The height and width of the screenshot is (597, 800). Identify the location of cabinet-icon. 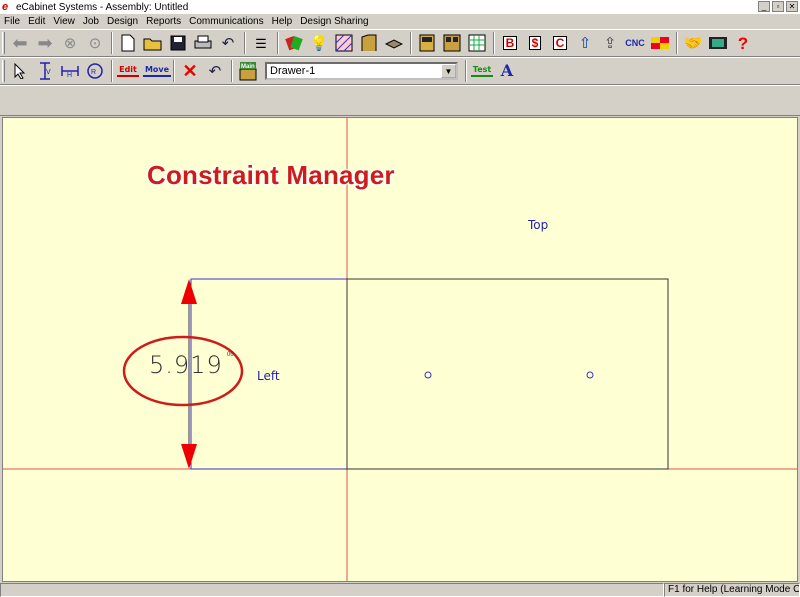
(427, 43).